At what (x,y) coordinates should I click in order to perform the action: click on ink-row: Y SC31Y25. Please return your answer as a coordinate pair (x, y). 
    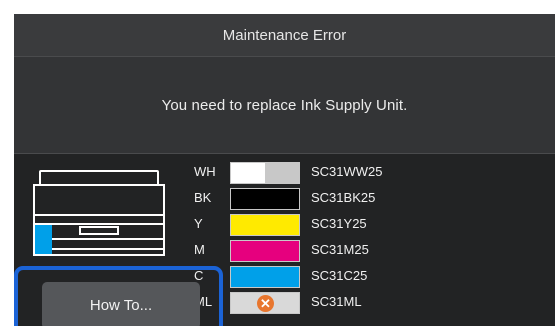
    Looking at the image, I should click on (344, 225).